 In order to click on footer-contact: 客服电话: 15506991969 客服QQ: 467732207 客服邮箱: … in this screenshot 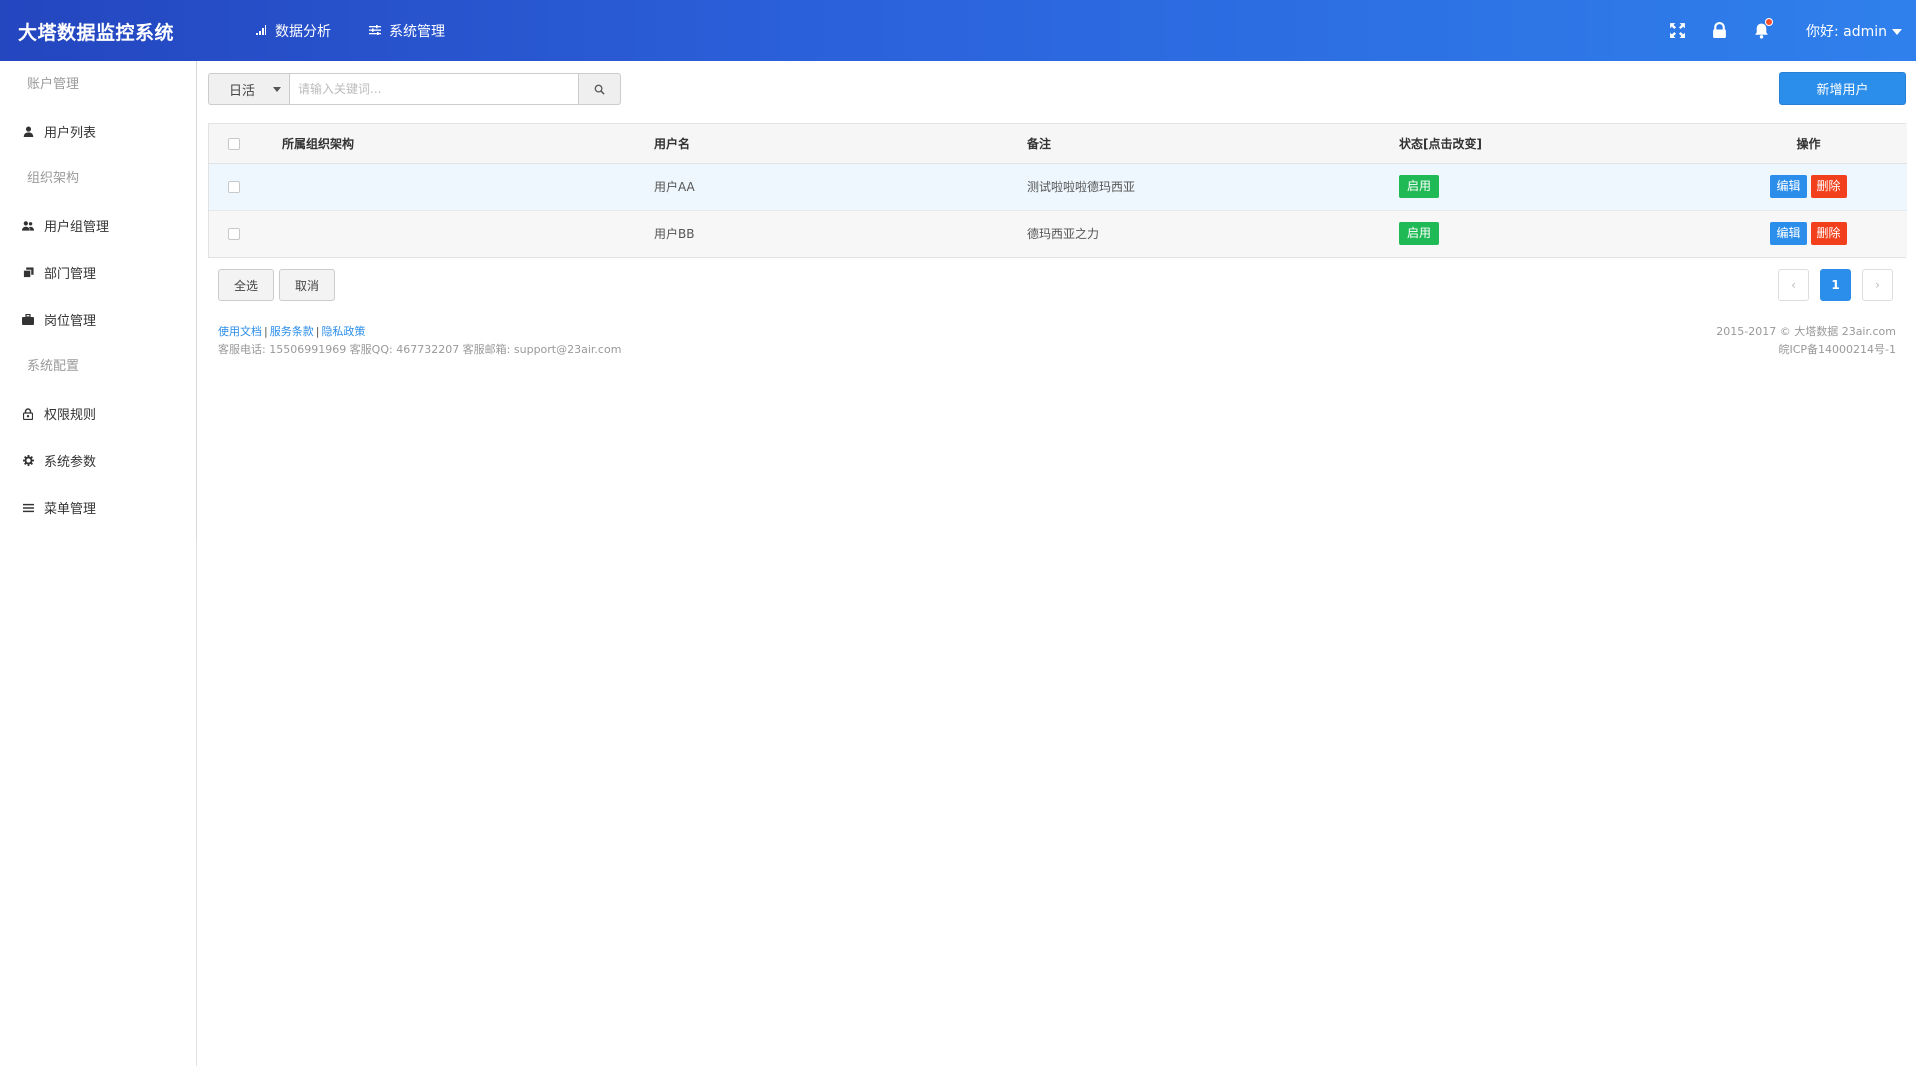, I will do `click(420, 349)`.